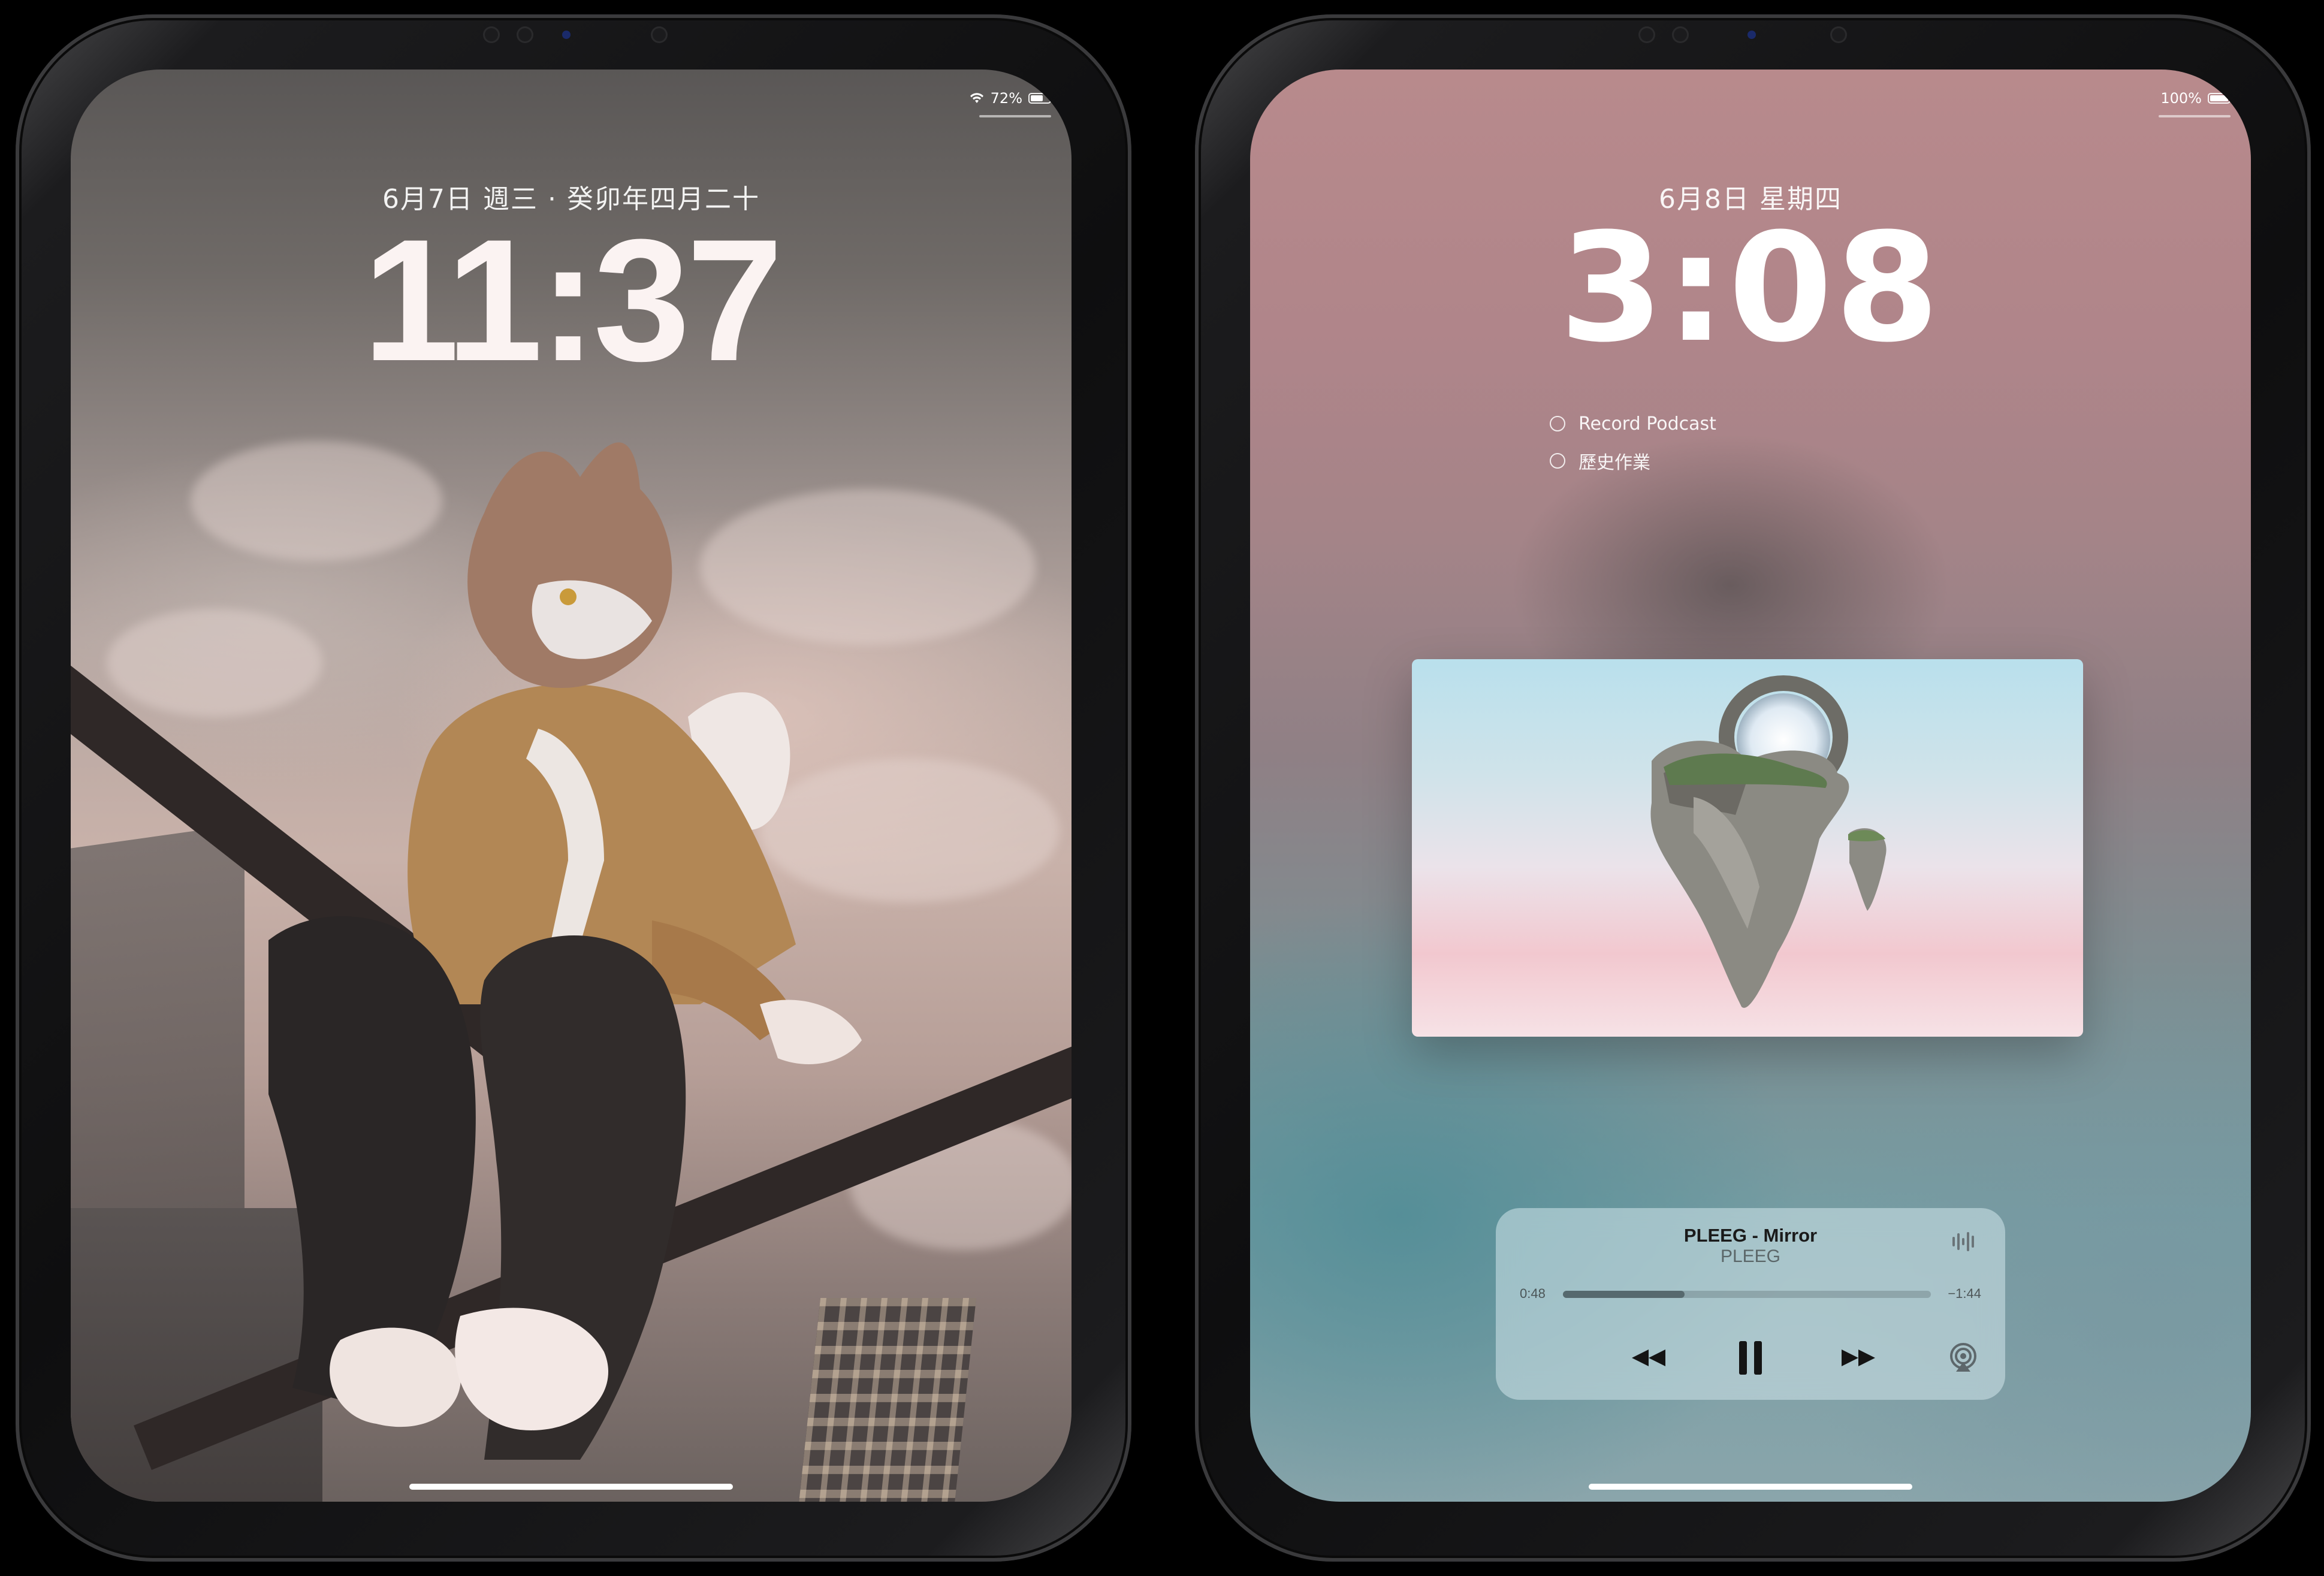 The image size is (2324, 1576). What do you see at coordinates (976, 98) in the screenshot?
I see `wifi-icon` at bounding box center [976, 98].